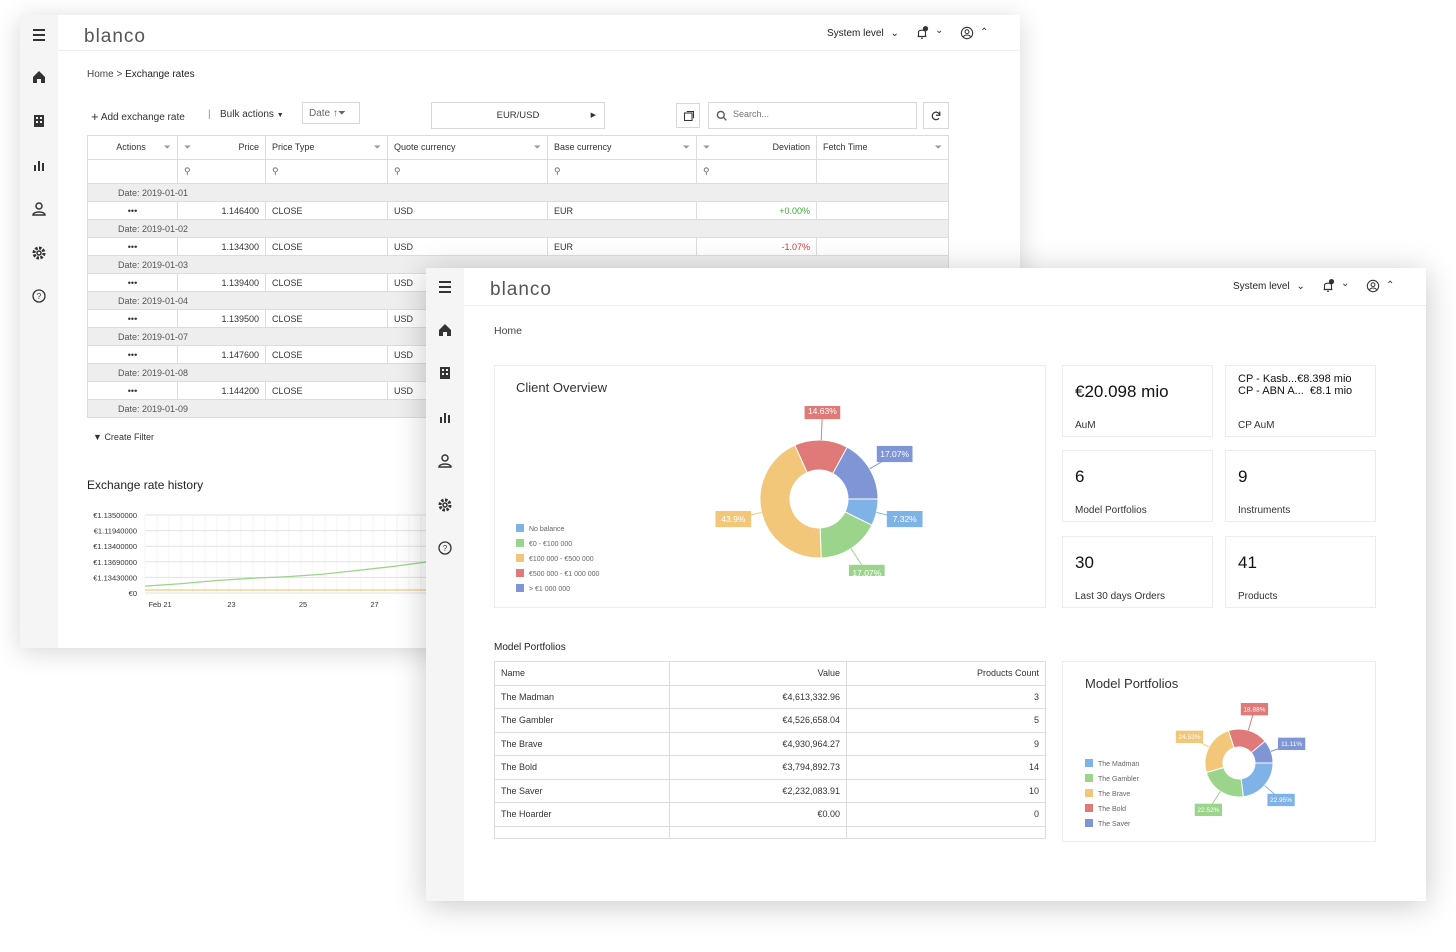 Image resolution: width=1456 pixels, height=952 pixels. I want to click on table-row: The Brave €4,930,964.27 9, so click(770, 743).